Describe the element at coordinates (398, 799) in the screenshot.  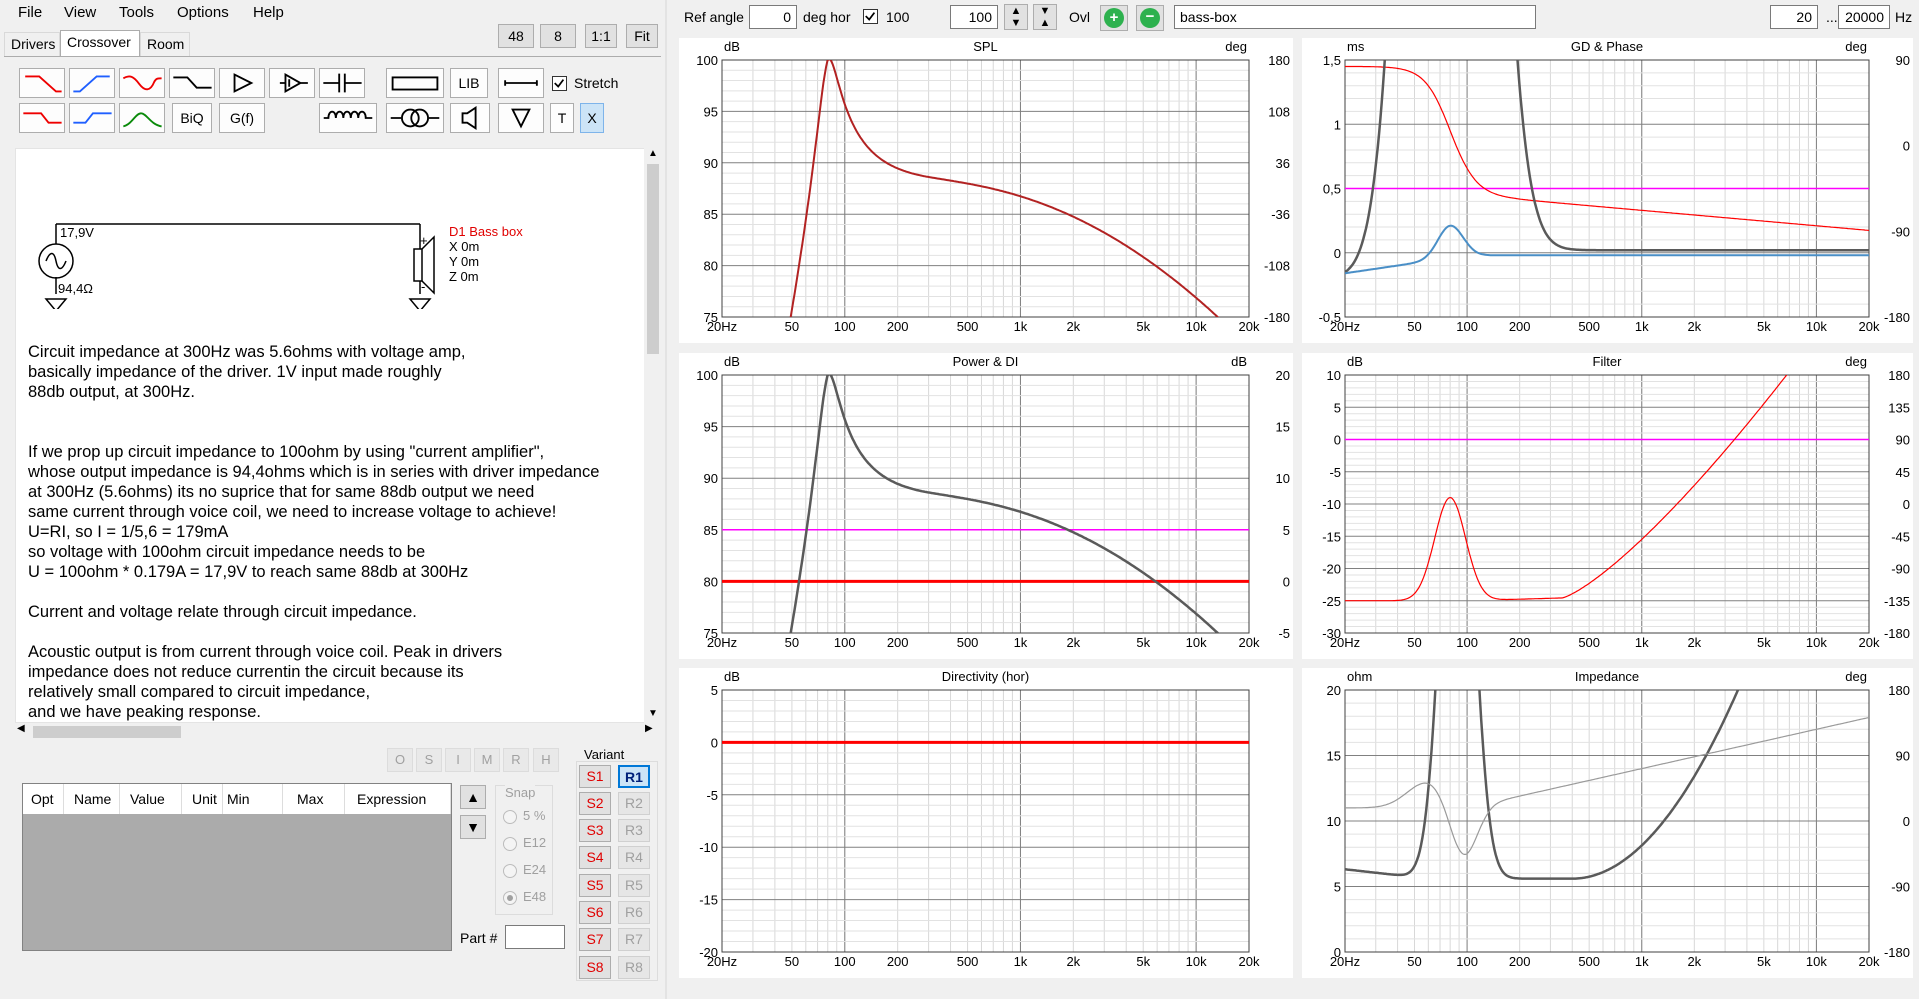
I see `col-expression: Expression` at that location.